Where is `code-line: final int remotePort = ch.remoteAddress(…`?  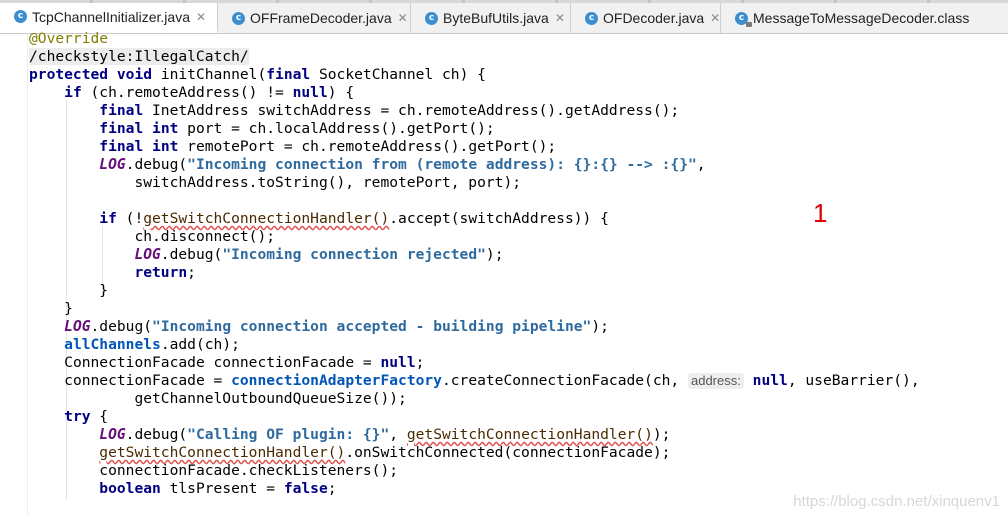
code-line: final int remotePort = ch.remoteAddress(… is located at coordinates (474, 147).